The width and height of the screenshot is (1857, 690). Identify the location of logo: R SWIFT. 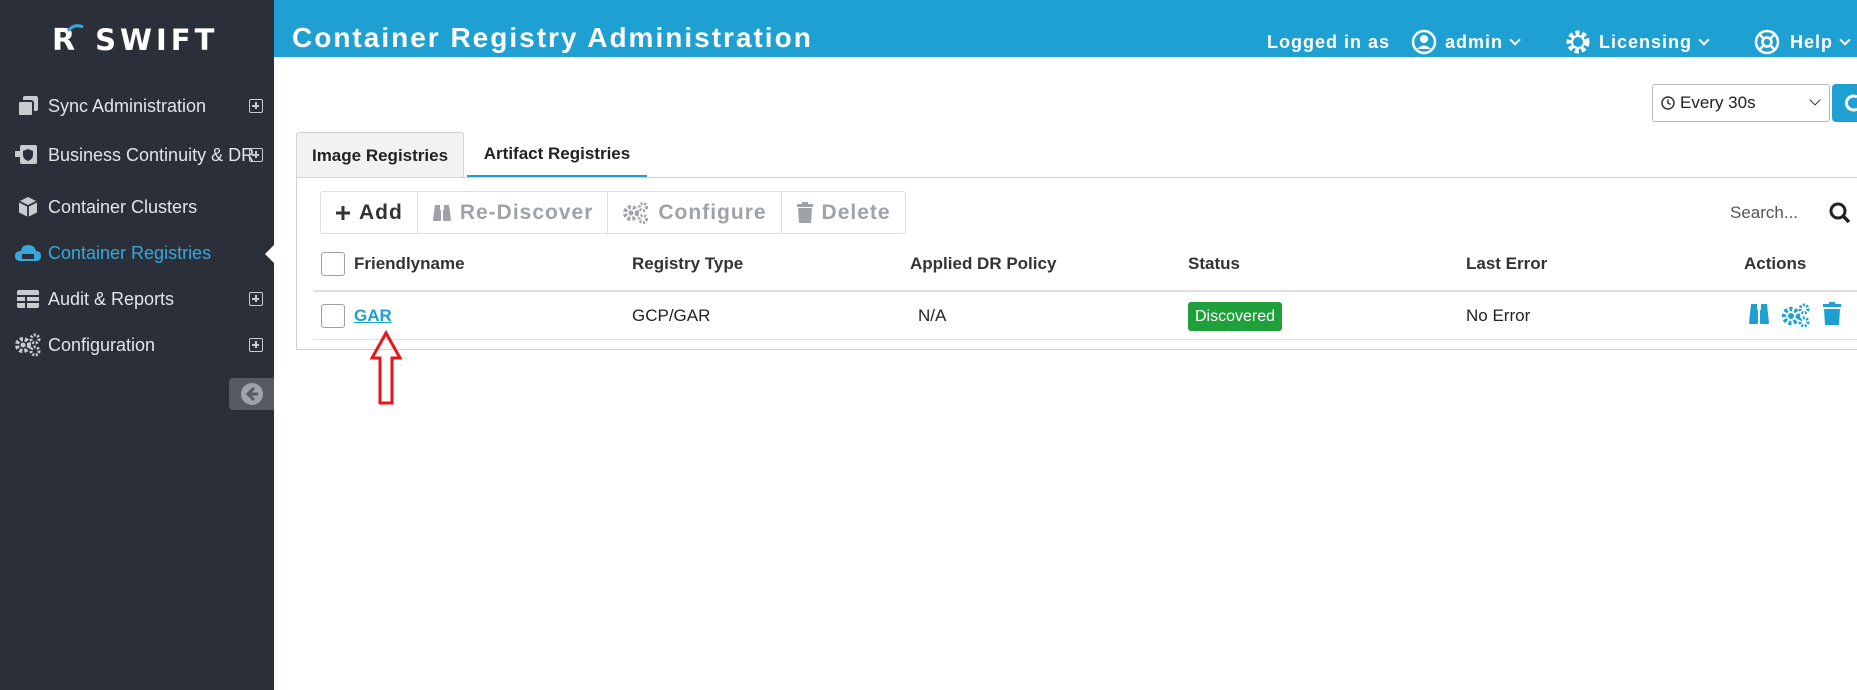
(135, 40).